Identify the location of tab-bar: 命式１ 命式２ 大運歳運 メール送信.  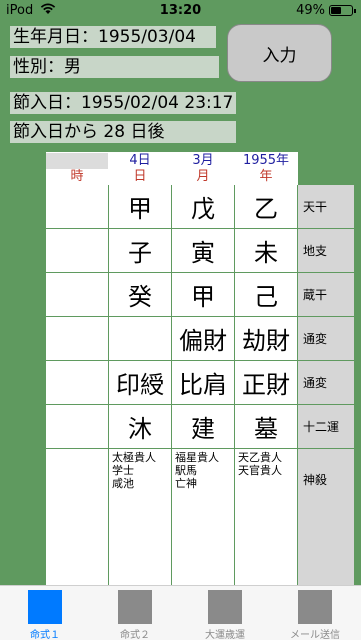
(180, 612).